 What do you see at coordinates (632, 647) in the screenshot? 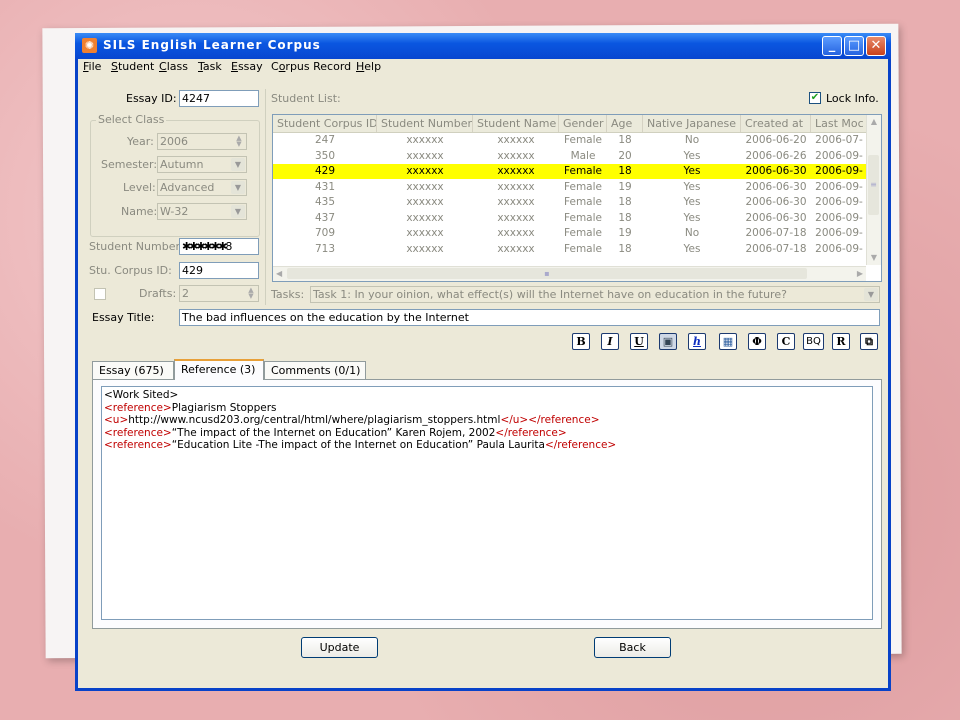
I see `back-button: Back` at bounding box center [632, 647].